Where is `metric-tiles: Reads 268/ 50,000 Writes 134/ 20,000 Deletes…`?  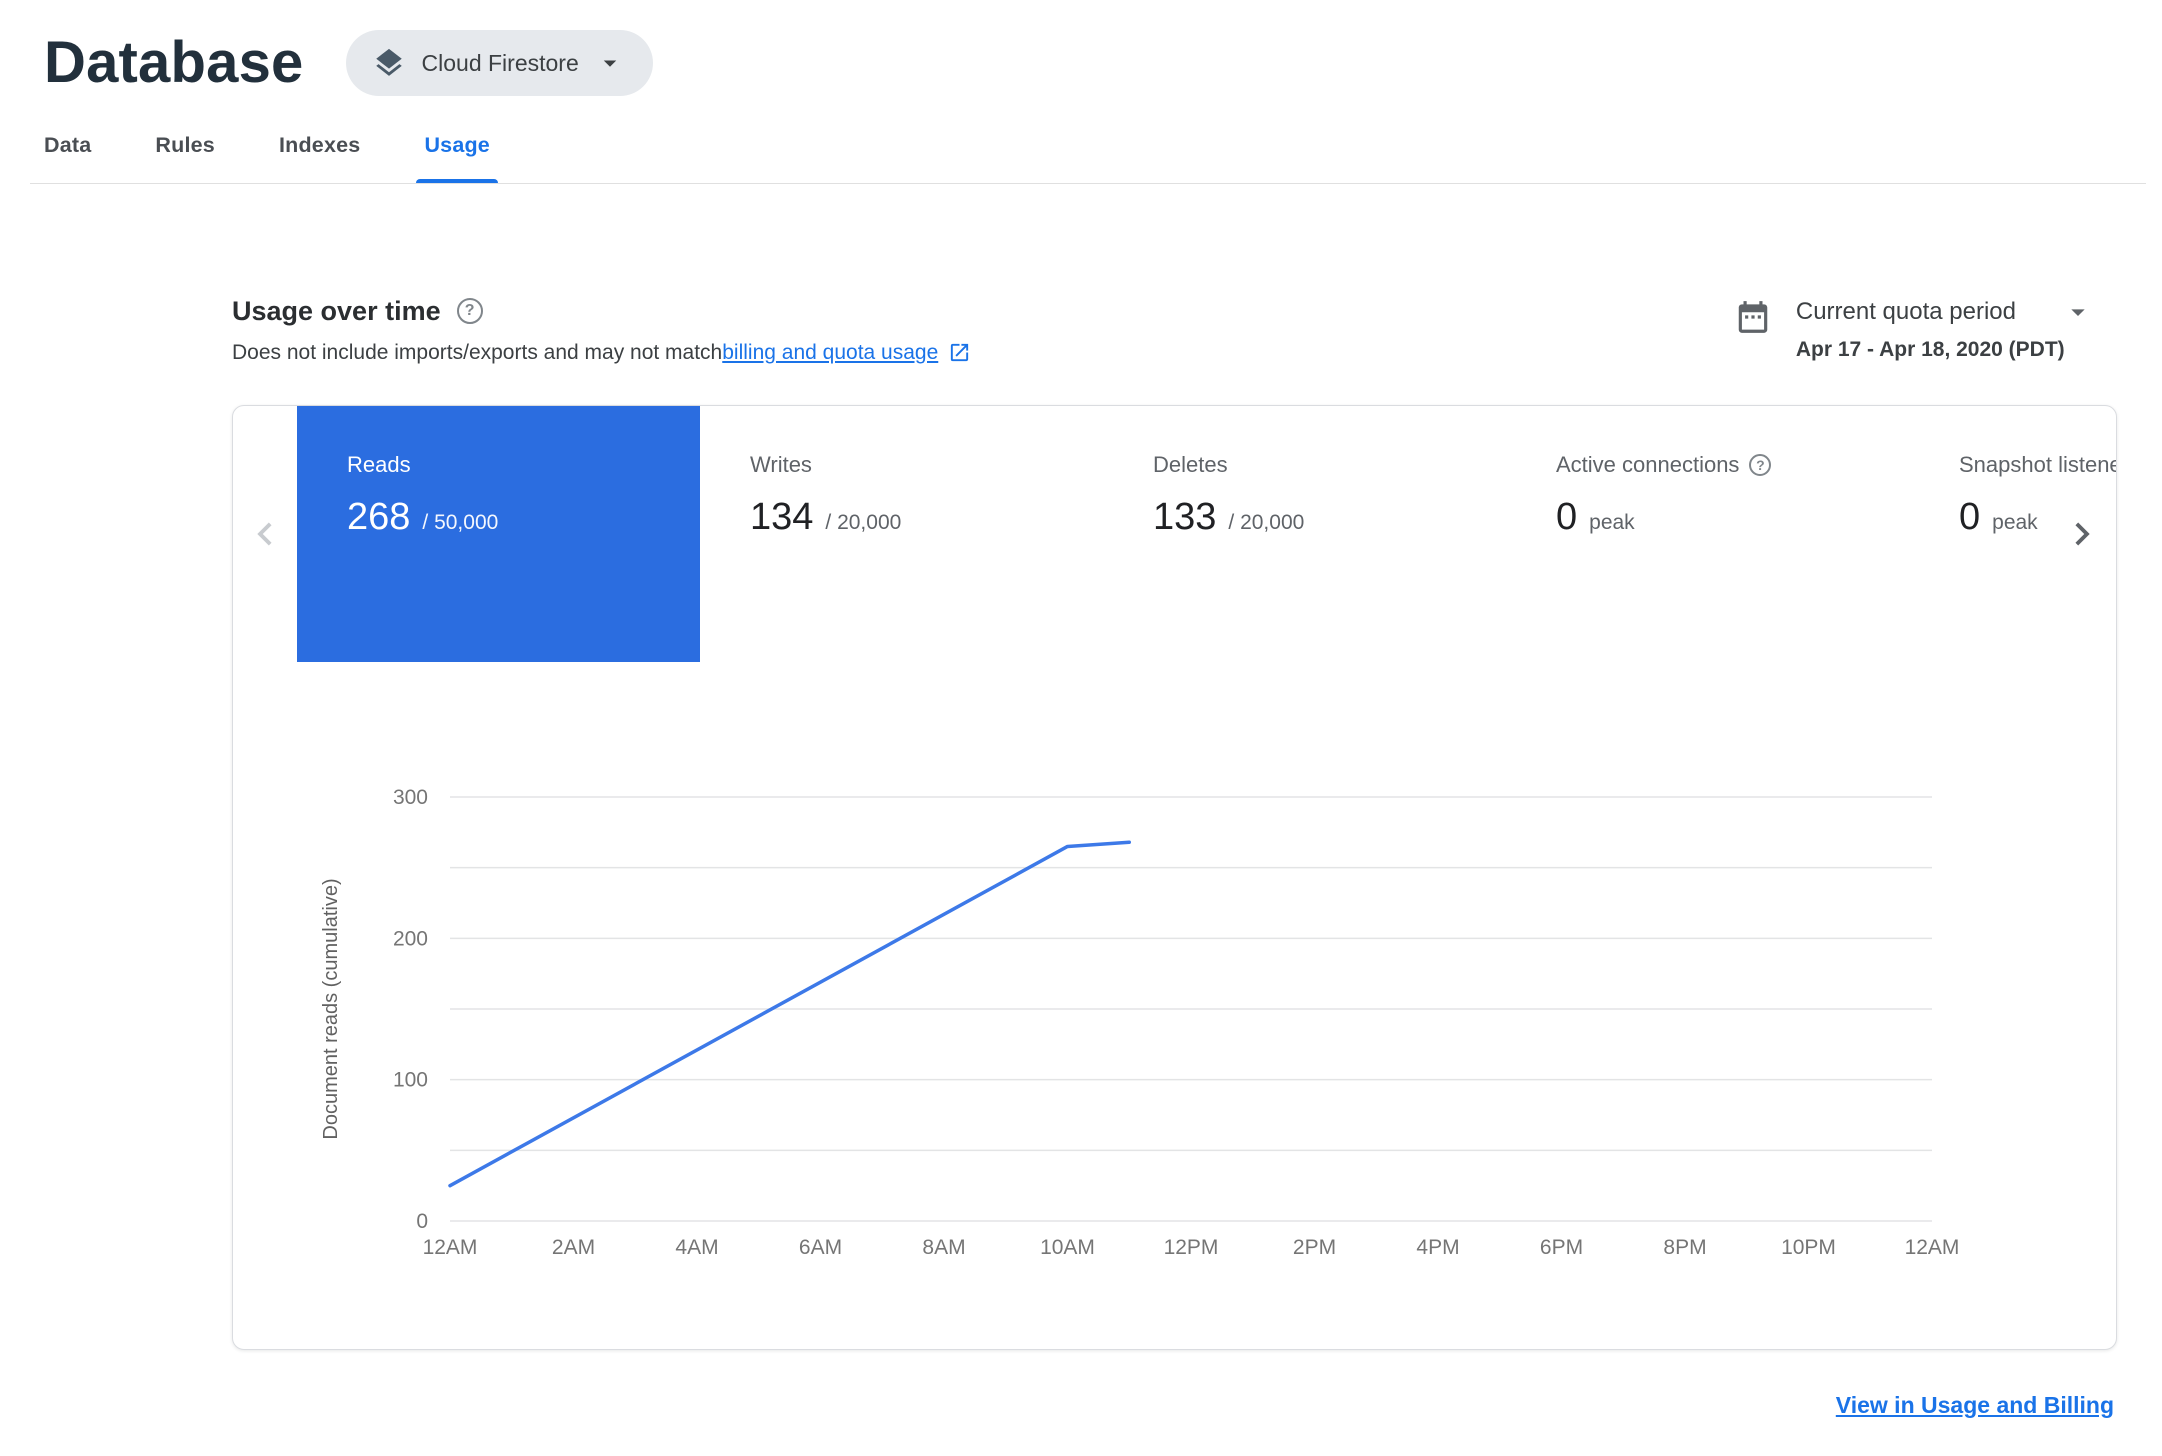 metric-tiles: Reads 268/ 50,000 Writes 134/ 20,000 Deletes… is located at coordinates (1206, 533).